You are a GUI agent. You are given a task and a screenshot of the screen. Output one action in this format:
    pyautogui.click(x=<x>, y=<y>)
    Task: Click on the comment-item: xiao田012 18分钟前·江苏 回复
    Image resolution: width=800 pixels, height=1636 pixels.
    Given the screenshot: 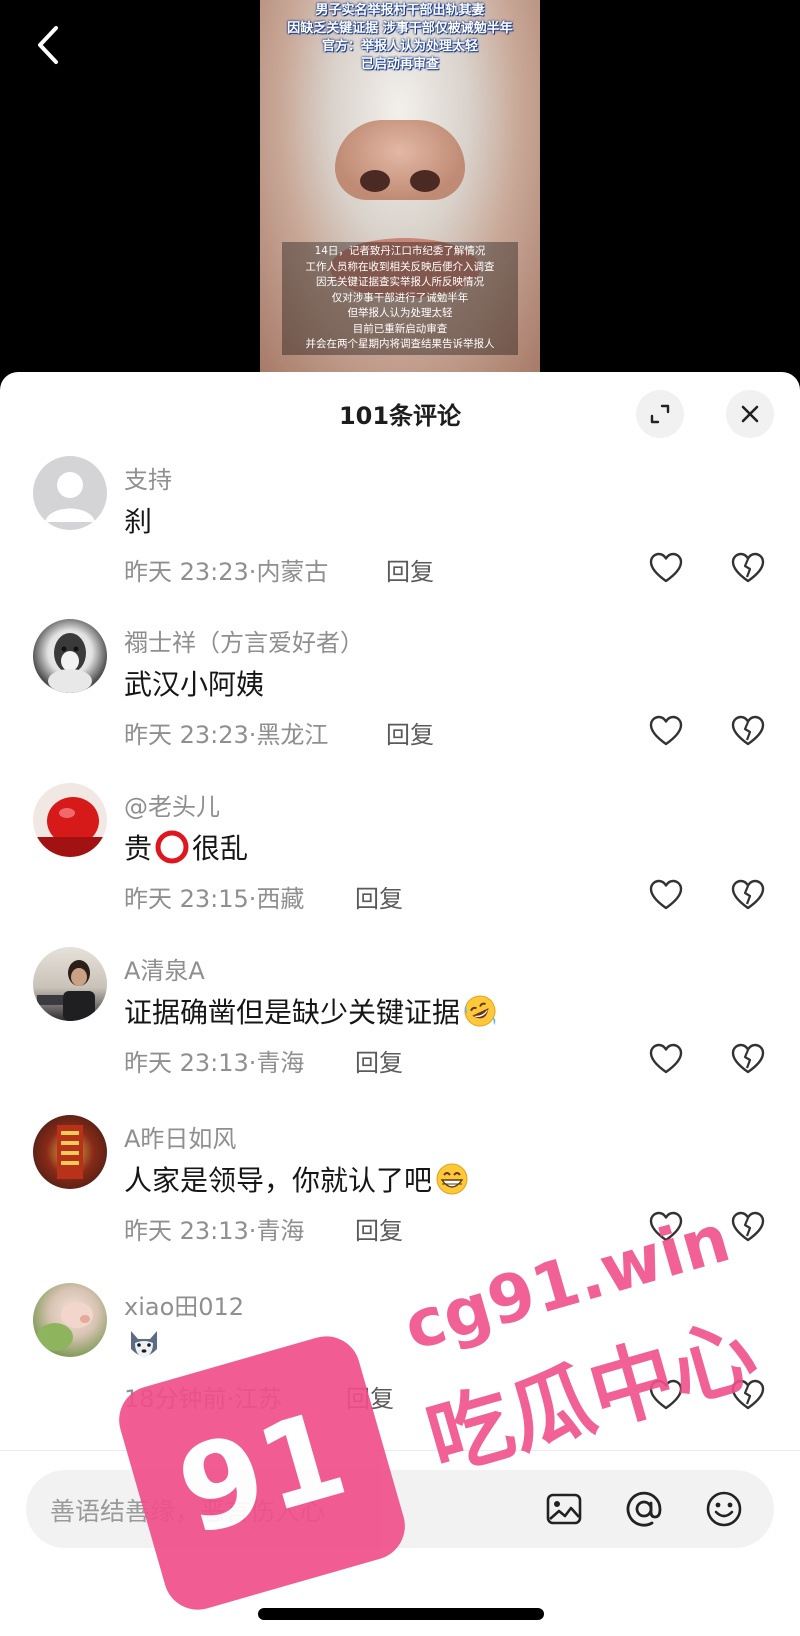 What is the action you would take?
    pyautogui.click(x=400, y=1363)
    